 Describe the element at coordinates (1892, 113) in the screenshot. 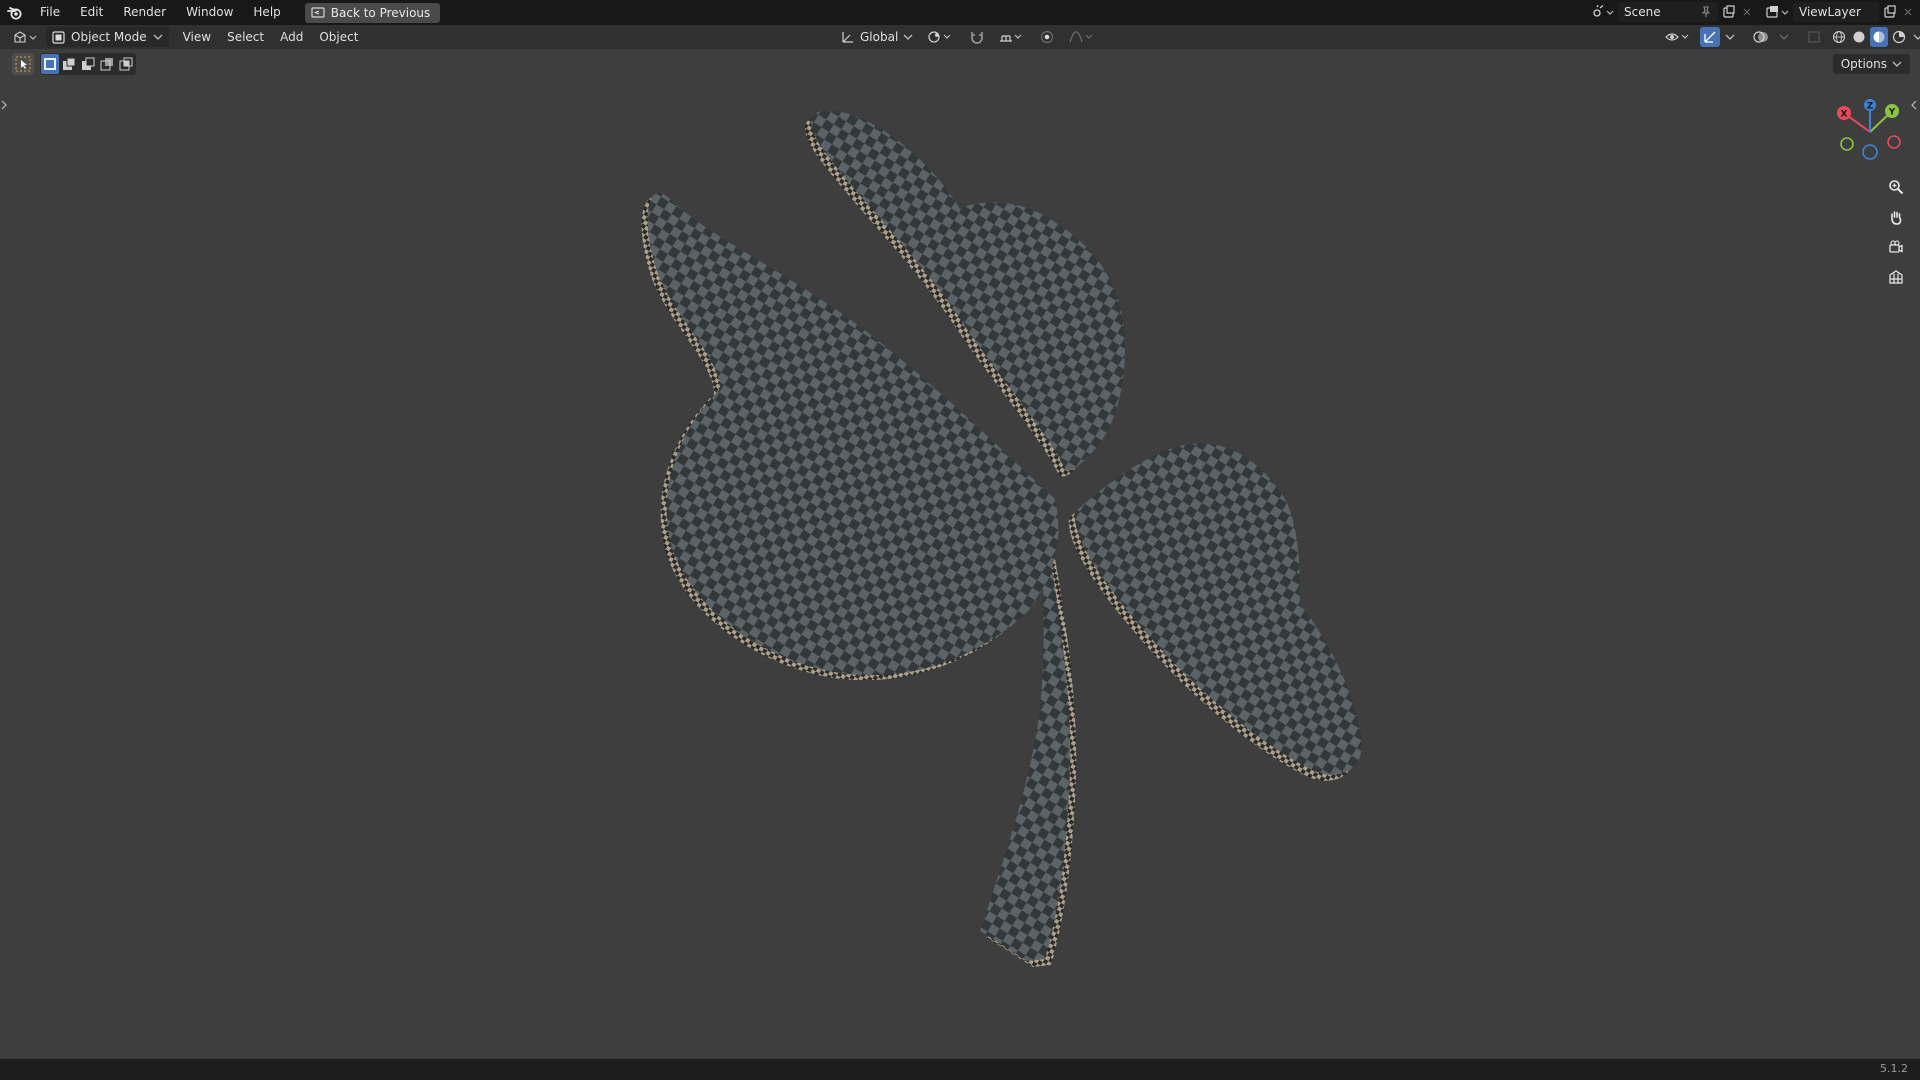

I see `gizmo-y-label: Y` at that location.